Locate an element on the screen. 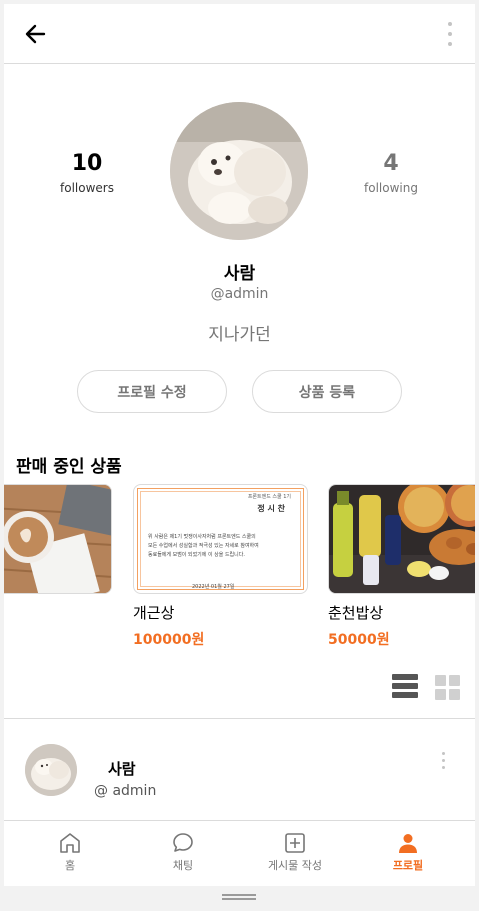  certificate-text-line: 동료들에게 모범이 되었기에 이 상을 드립니다. is located at coordinates (196, 555).